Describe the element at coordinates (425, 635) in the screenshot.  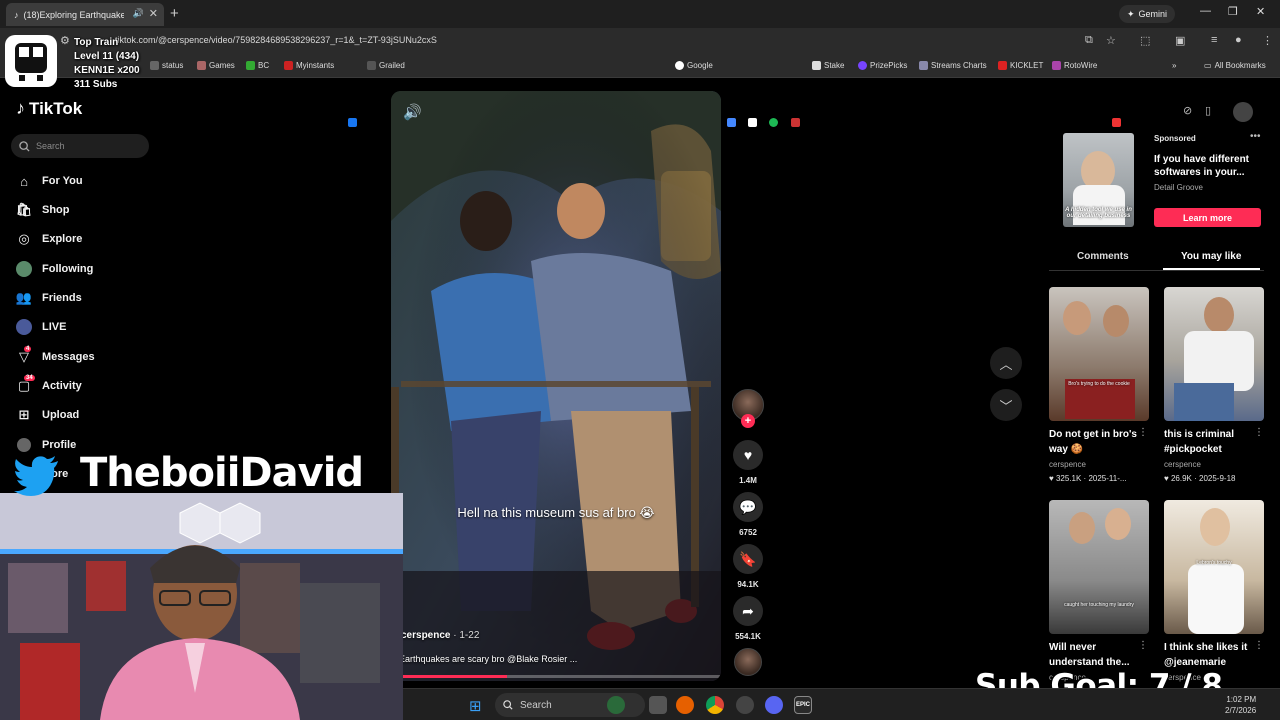
I see `video-author: cerspence` at that location.